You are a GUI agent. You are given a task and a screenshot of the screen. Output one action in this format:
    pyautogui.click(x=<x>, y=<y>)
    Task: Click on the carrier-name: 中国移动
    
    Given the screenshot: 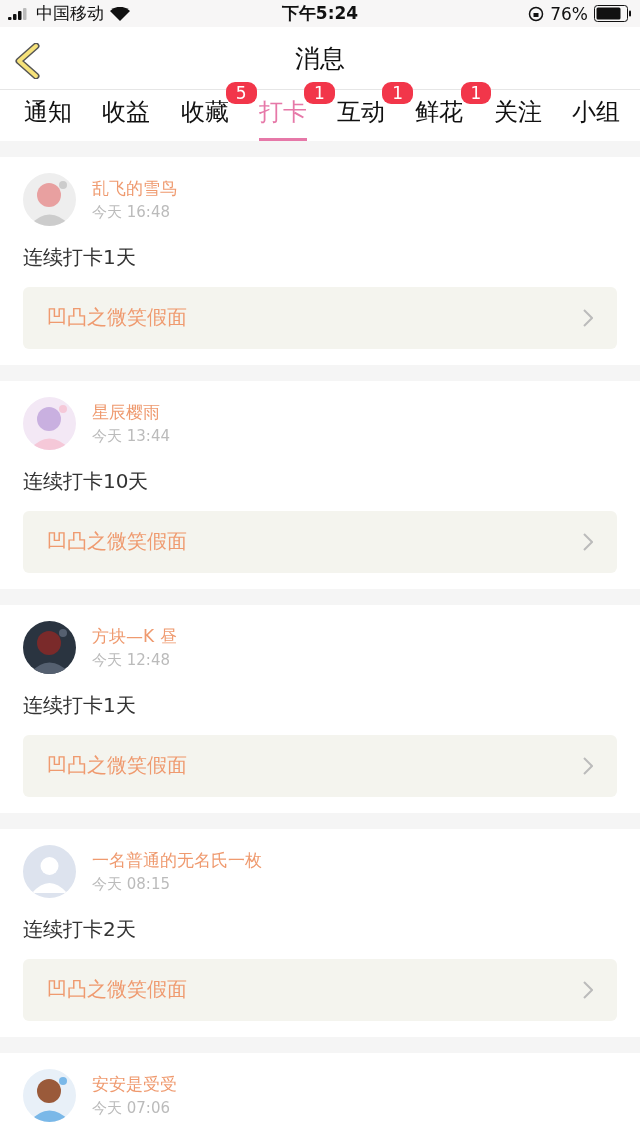 What is the action you would take?
    pyautogui.click(x=70, y=14)
    